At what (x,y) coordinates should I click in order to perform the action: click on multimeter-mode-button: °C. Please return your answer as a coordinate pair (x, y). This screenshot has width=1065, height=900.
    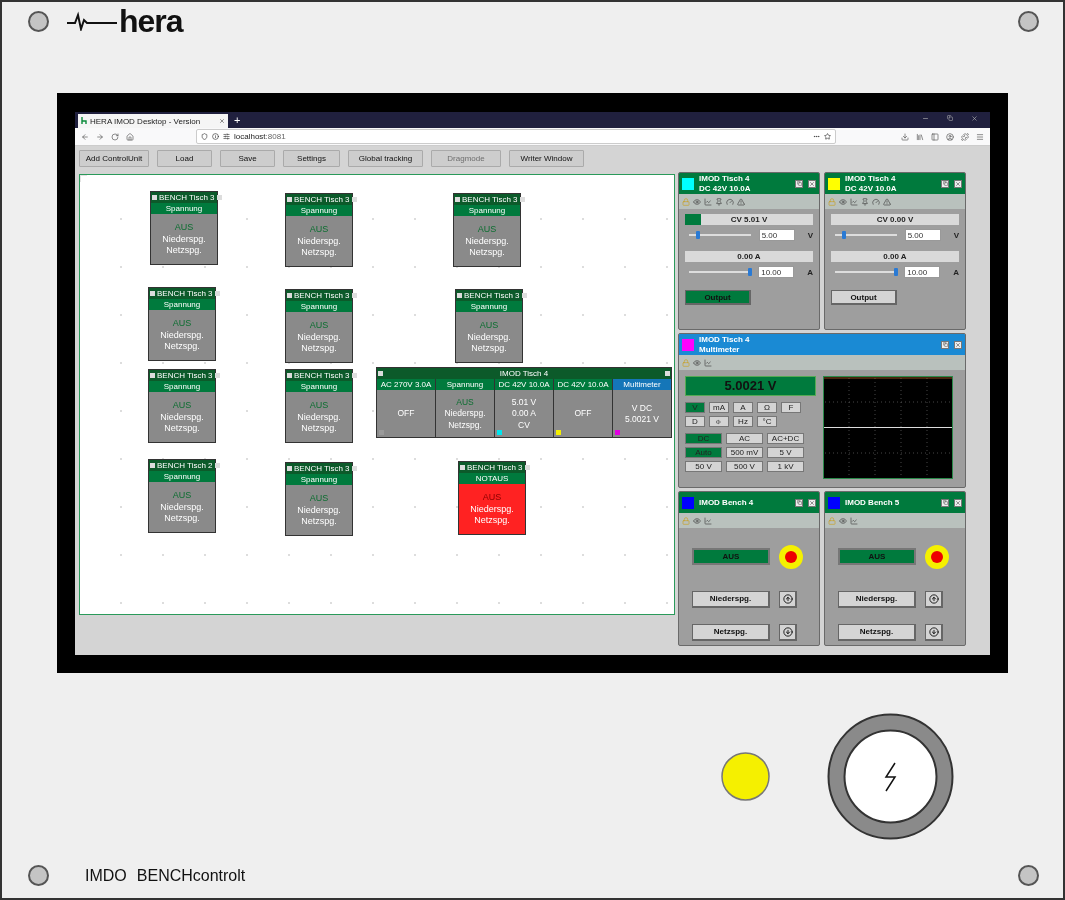
    Looking at the image, I should click on (767, 421).